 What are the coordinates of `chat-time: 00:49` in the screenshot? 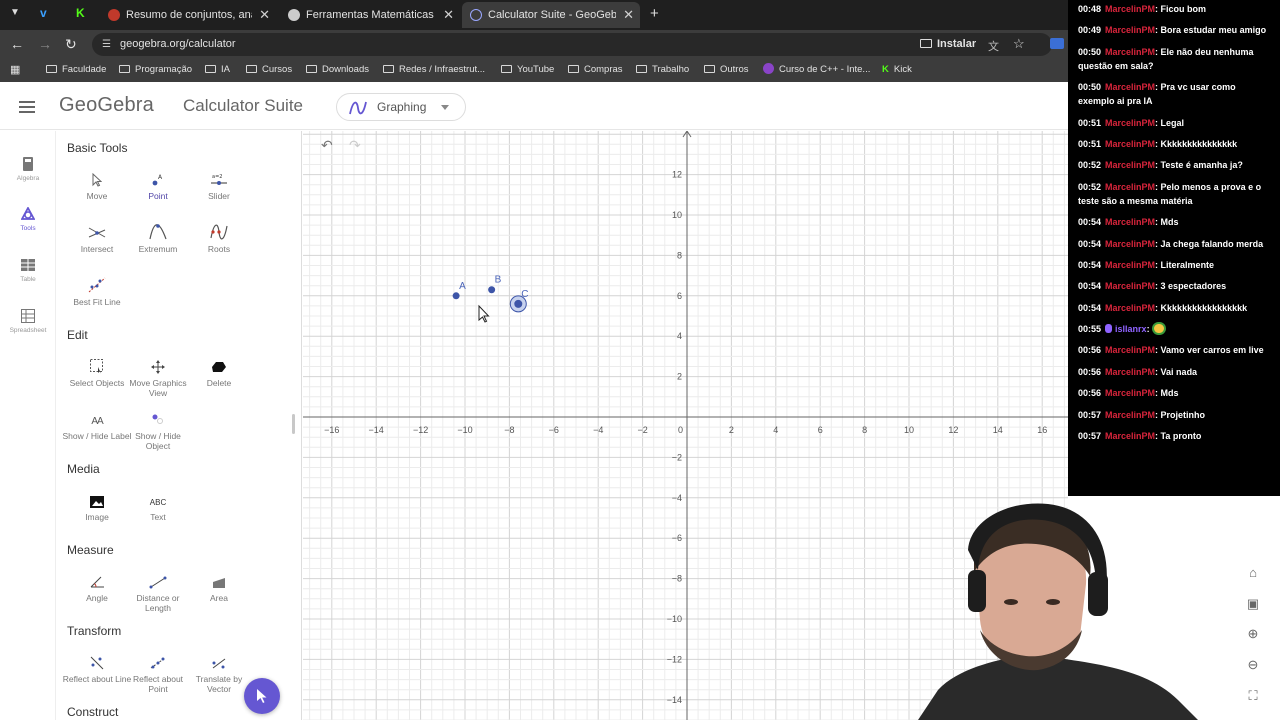 It's located at (1090, 30).